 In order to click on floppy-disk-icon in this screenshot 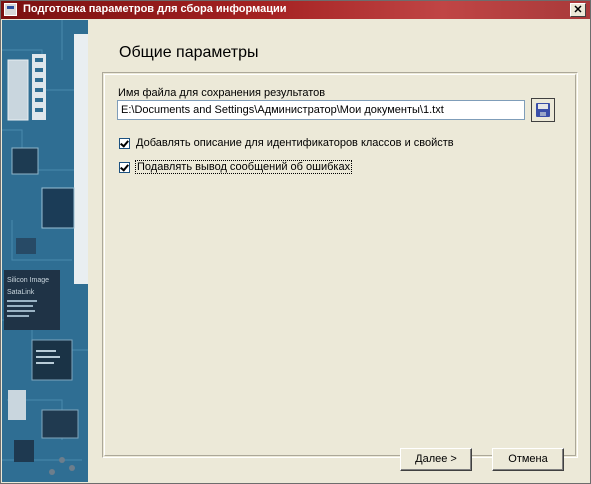, I will do `click(543, 110)`.